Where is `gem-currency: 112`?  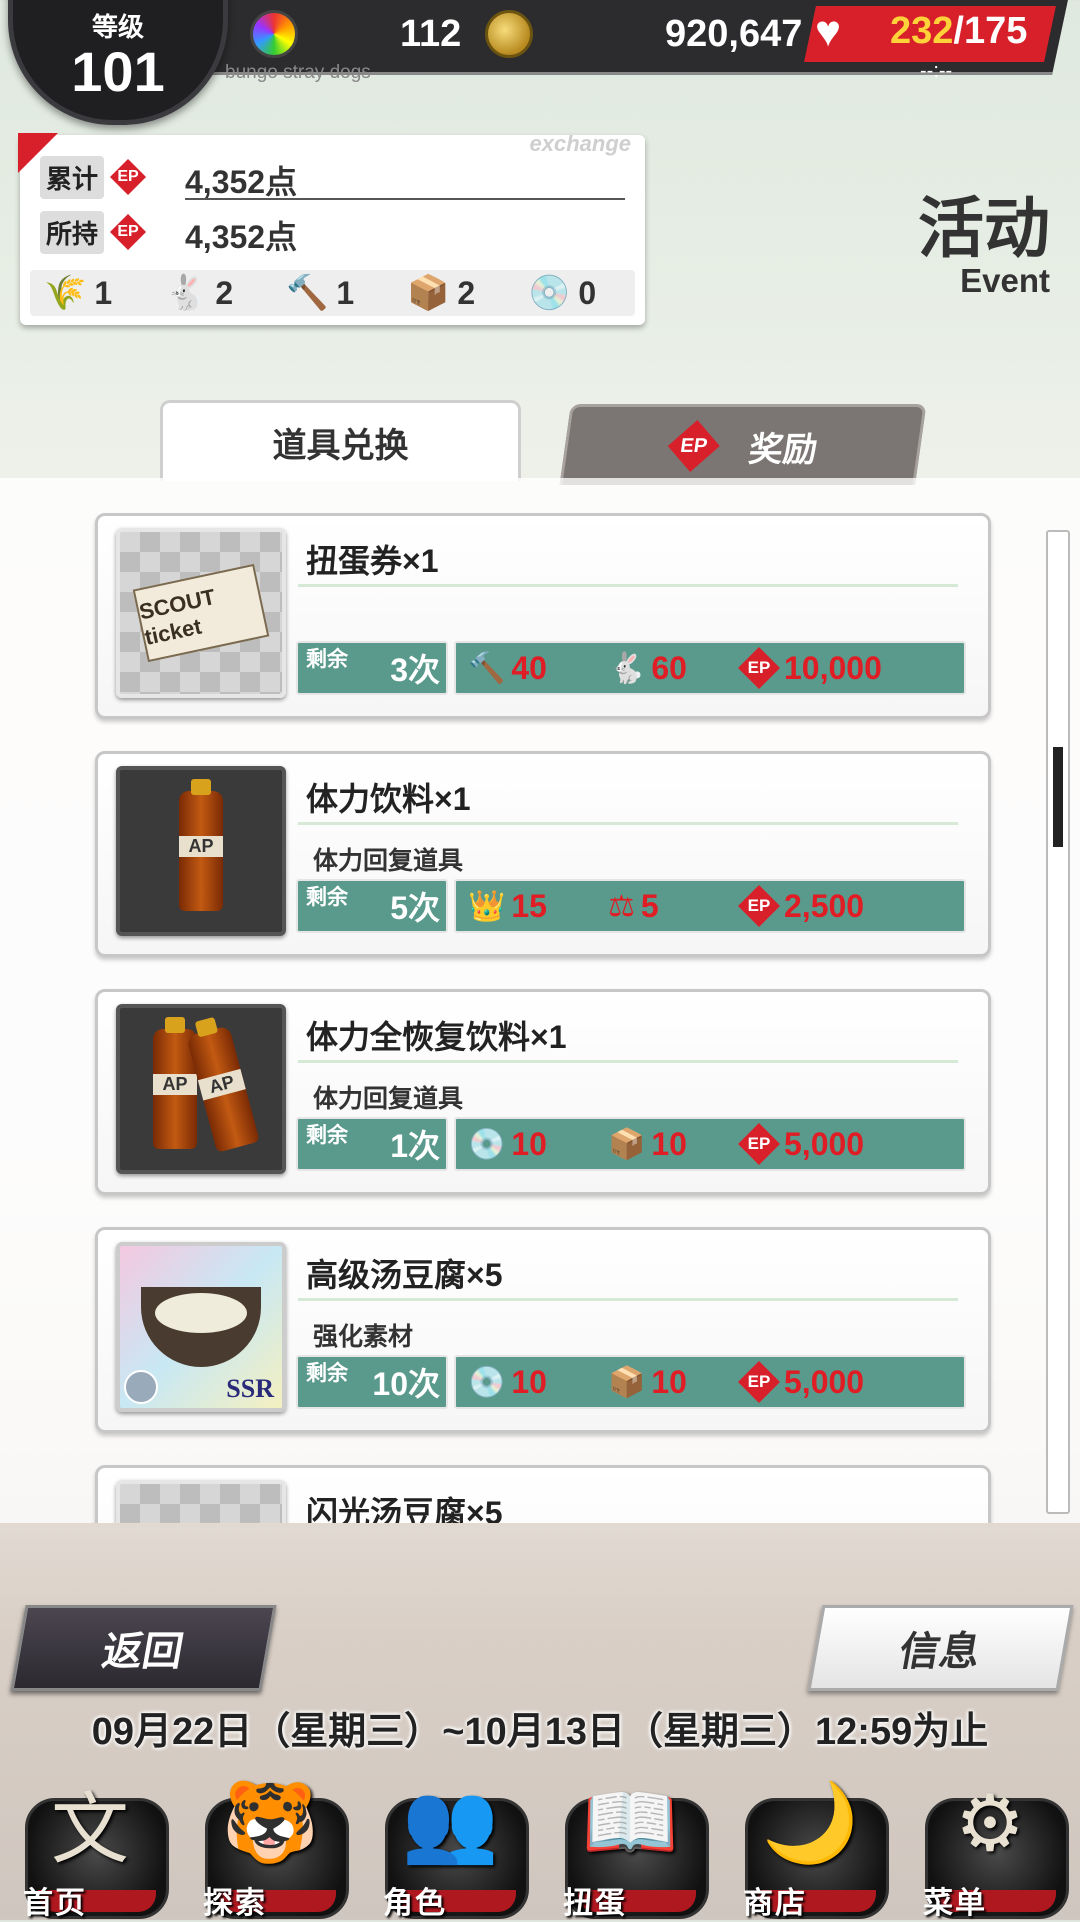 gem-currency: 112 is located at coordinates (355, 34).